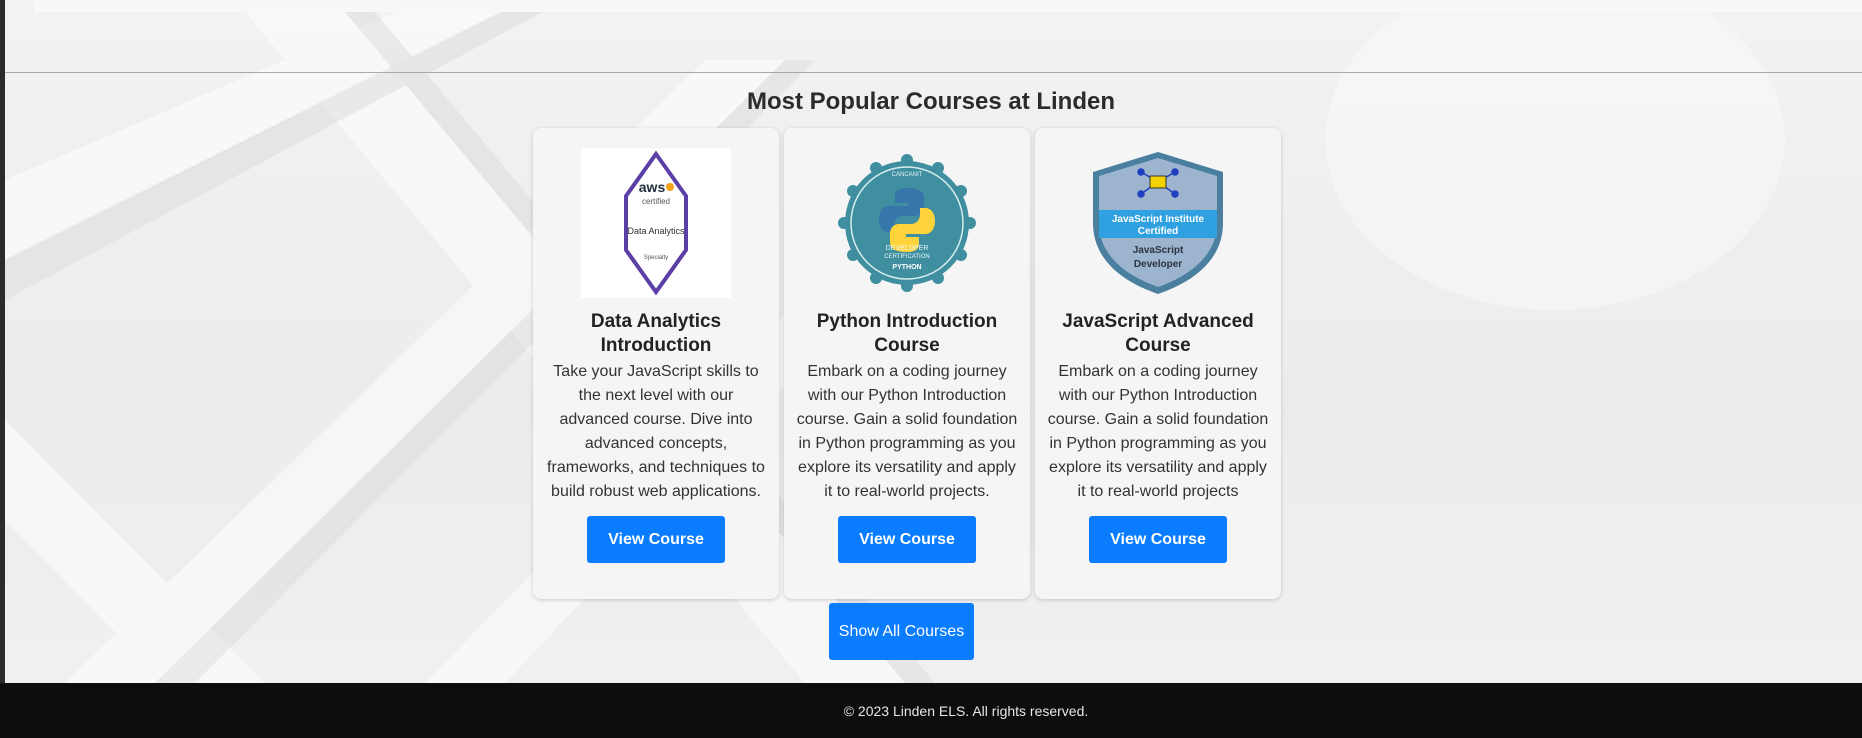  I want to click on badge-certified-text: certified, so click(656, 201).